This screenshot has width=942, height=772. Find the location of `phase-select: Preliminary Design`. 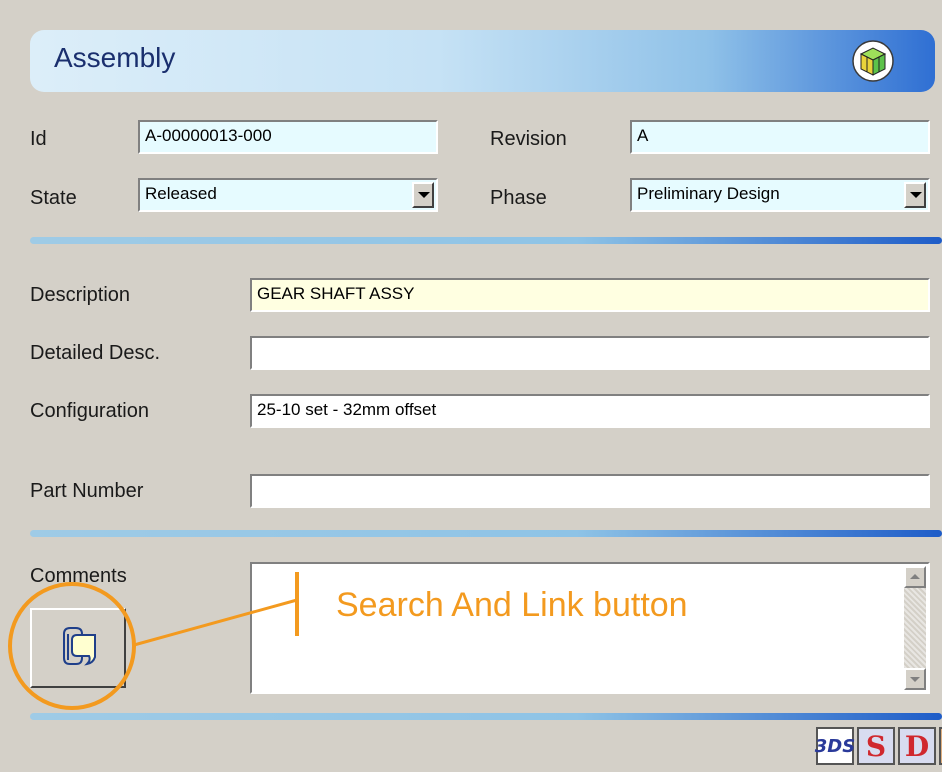

phase-select: Preliminary Design is located at coordinates (780, 195).